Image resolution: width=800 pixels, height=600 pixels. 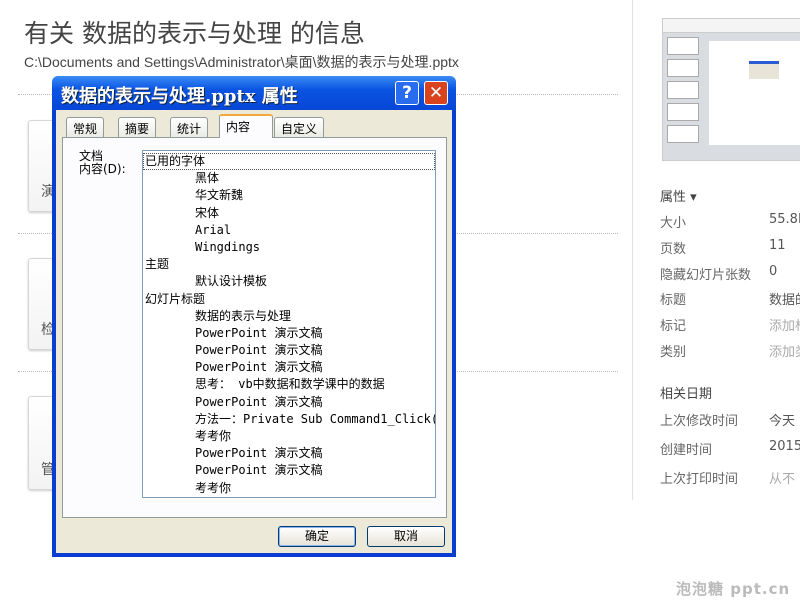 What do you see at coordinates (289, 281) in the screenshot?
I see `list-item: 默认设计模板` at bounding box center [289, 281].